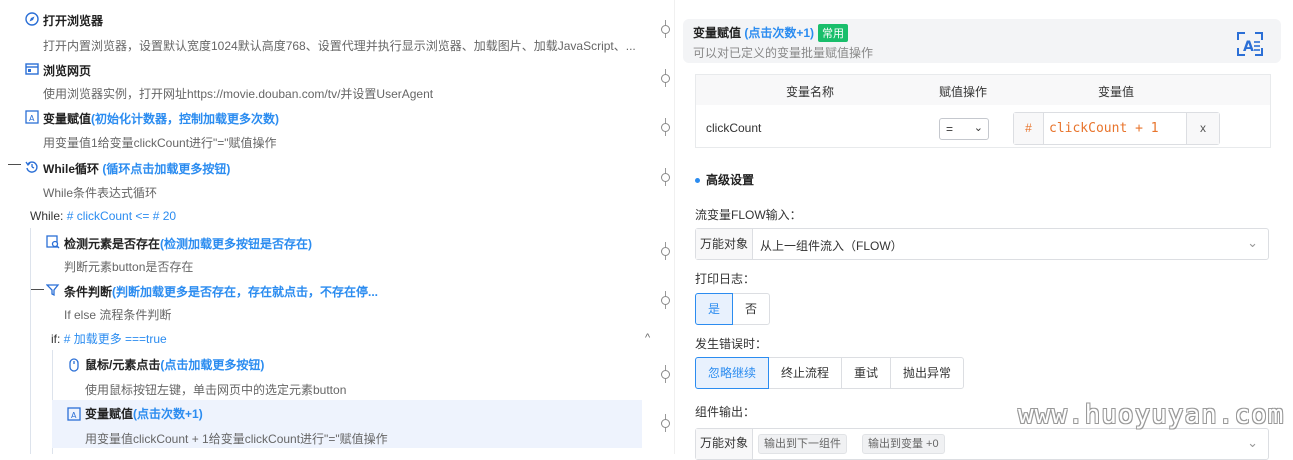 This screenshot has height=460, width=1293. What do you see at coordinates (982, 444) in the screenshot?
I see `component-output-select: 万能对象 输出到下一组件 输出到变量 +0 ⌄` at bounding box center [982, 444].